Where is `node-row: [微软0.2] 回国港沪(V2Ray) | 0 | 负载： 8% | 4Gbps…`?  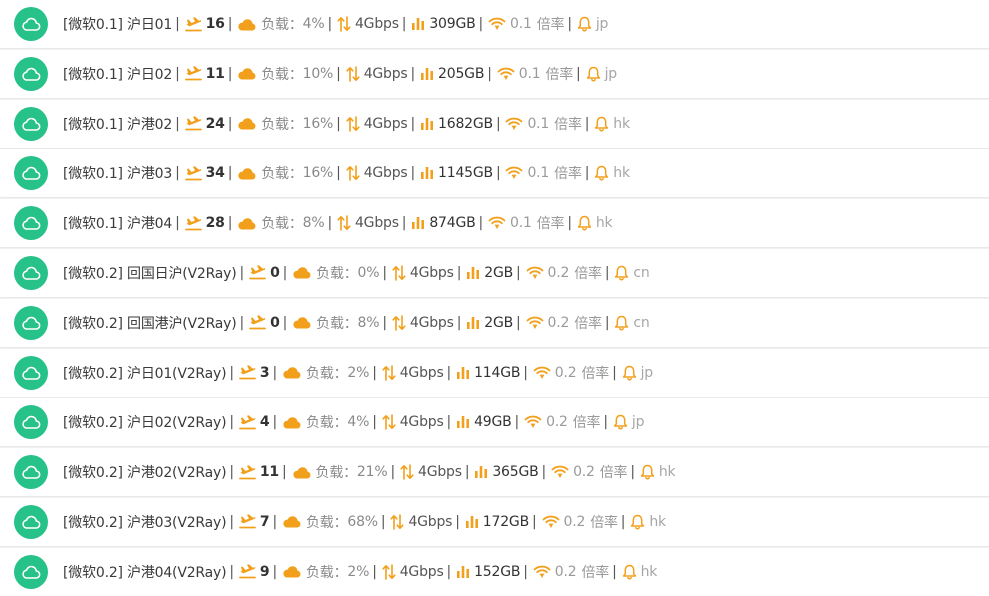
node-row: [微软0.2] 回国港沪(V2Ray) | 0 | 负载： 8% | 4Gbps… is located at coordinates (494, 322).